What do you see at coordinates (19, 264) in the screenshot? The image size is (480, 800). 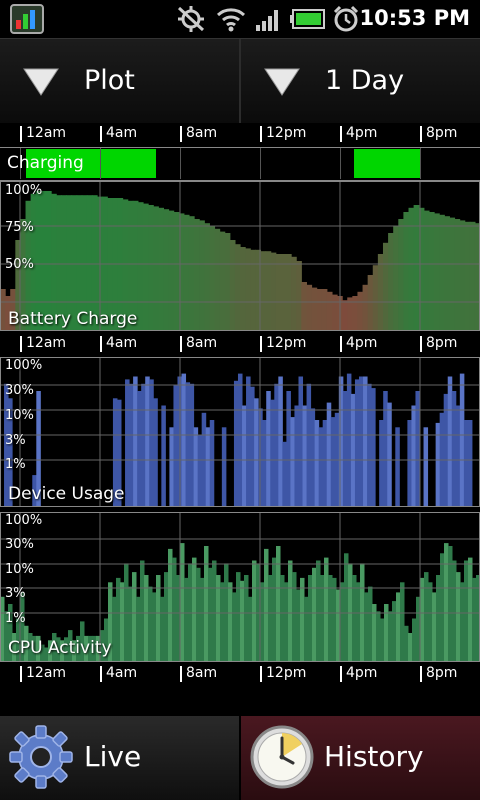 I see `battery-tick-50: 50%` at bounding box center [19, 264].